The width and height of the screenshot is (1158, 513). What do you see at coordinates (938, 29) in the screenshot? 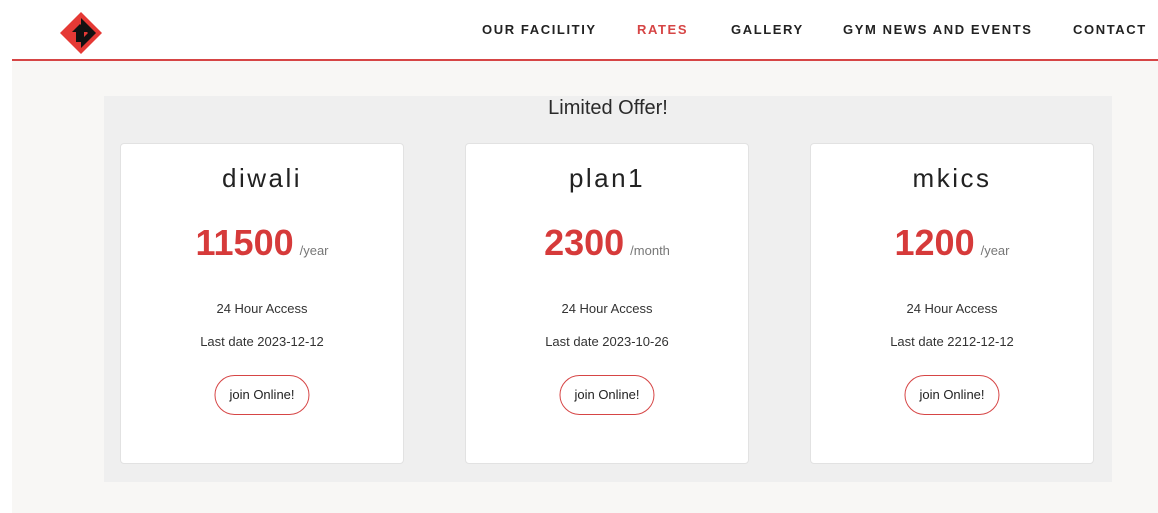
I see `nav-item-gym-news-and-events: GYM NEWS AND EVENTS` at bounding box center [938, 29].